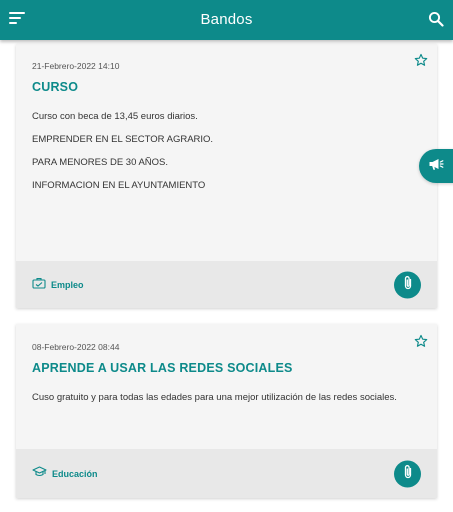 This screenshot has height=512, width=453. I want to click on app-bar: Bandos, so click(226, 20).